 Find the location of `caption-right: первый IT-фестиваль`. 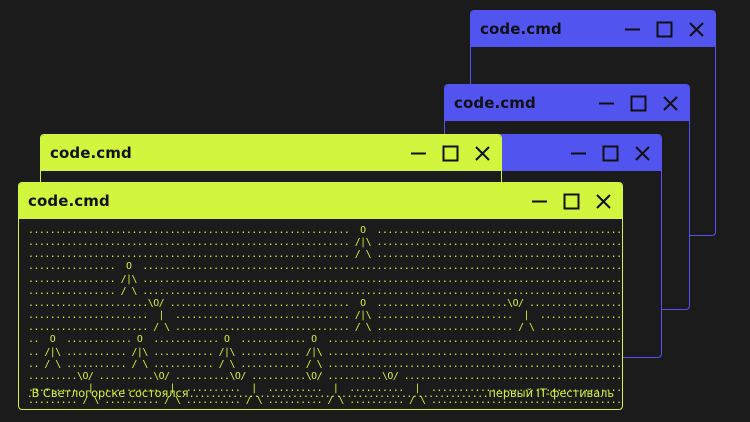

caption-right: первый IT-фестиваль is located at coordinates (551, 393).